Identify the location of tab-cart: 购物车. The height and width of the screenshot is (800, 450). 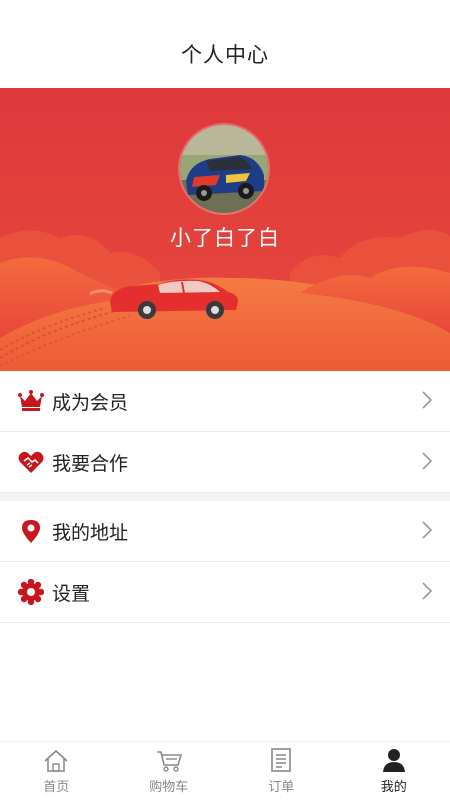
(169, 771).